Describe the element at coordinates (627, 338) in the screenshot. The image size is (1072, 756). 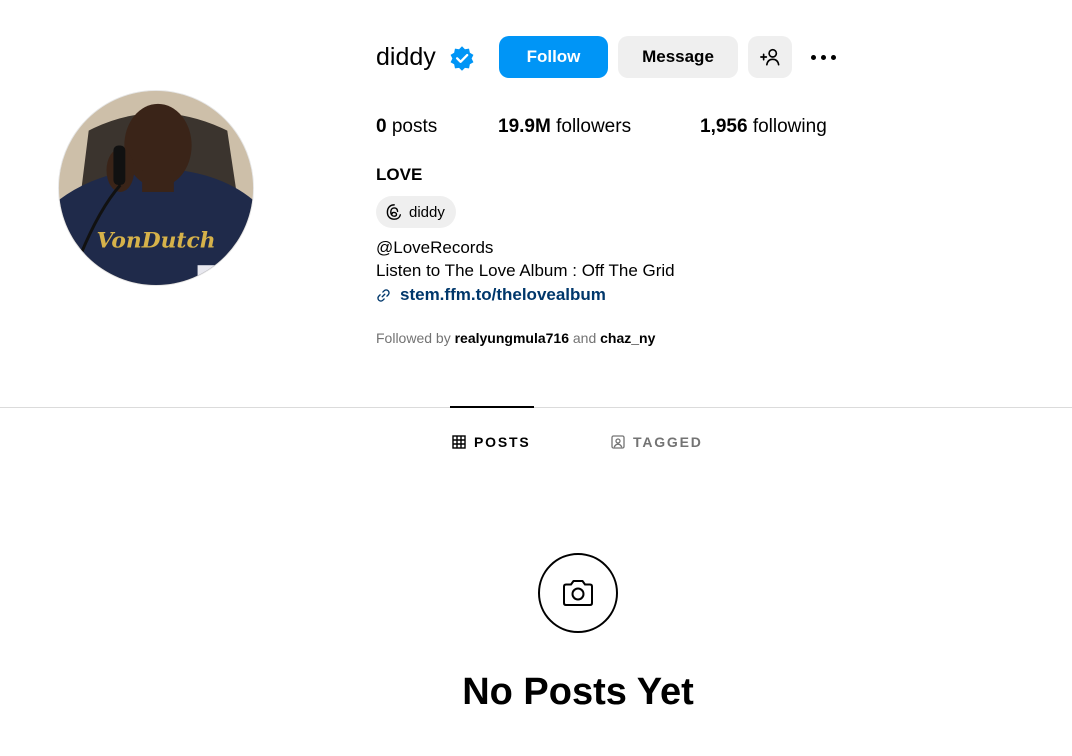
I see `followed-by-user: chaz_ny` at that location.